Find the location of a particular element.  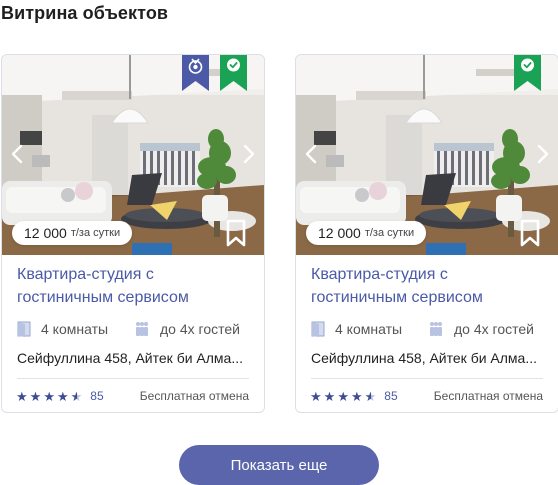

section-title: Витрина объектов is located at coordinates (85, 13).